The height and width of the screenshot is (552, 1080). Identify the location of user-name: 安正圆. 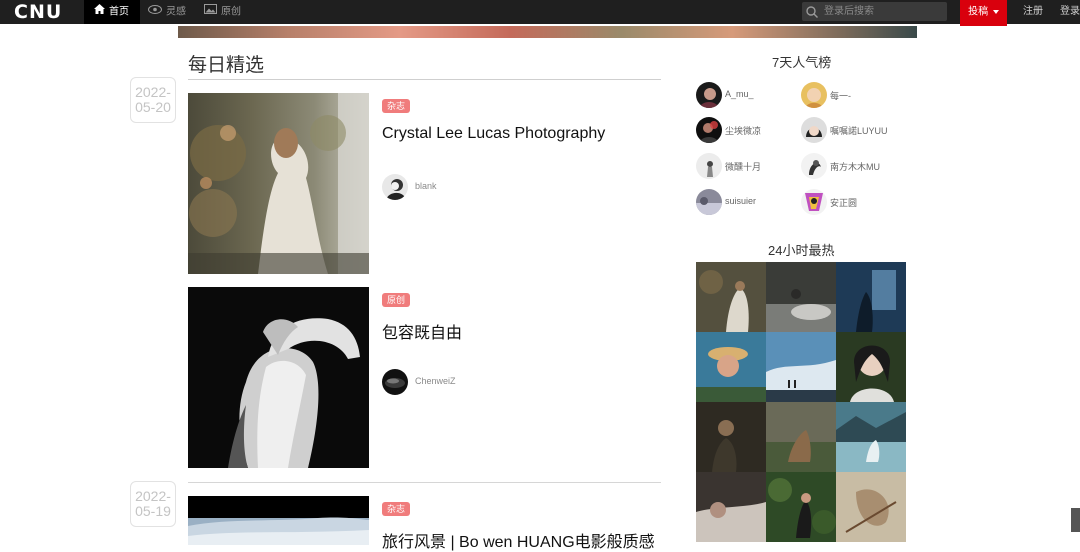
(843, 202).